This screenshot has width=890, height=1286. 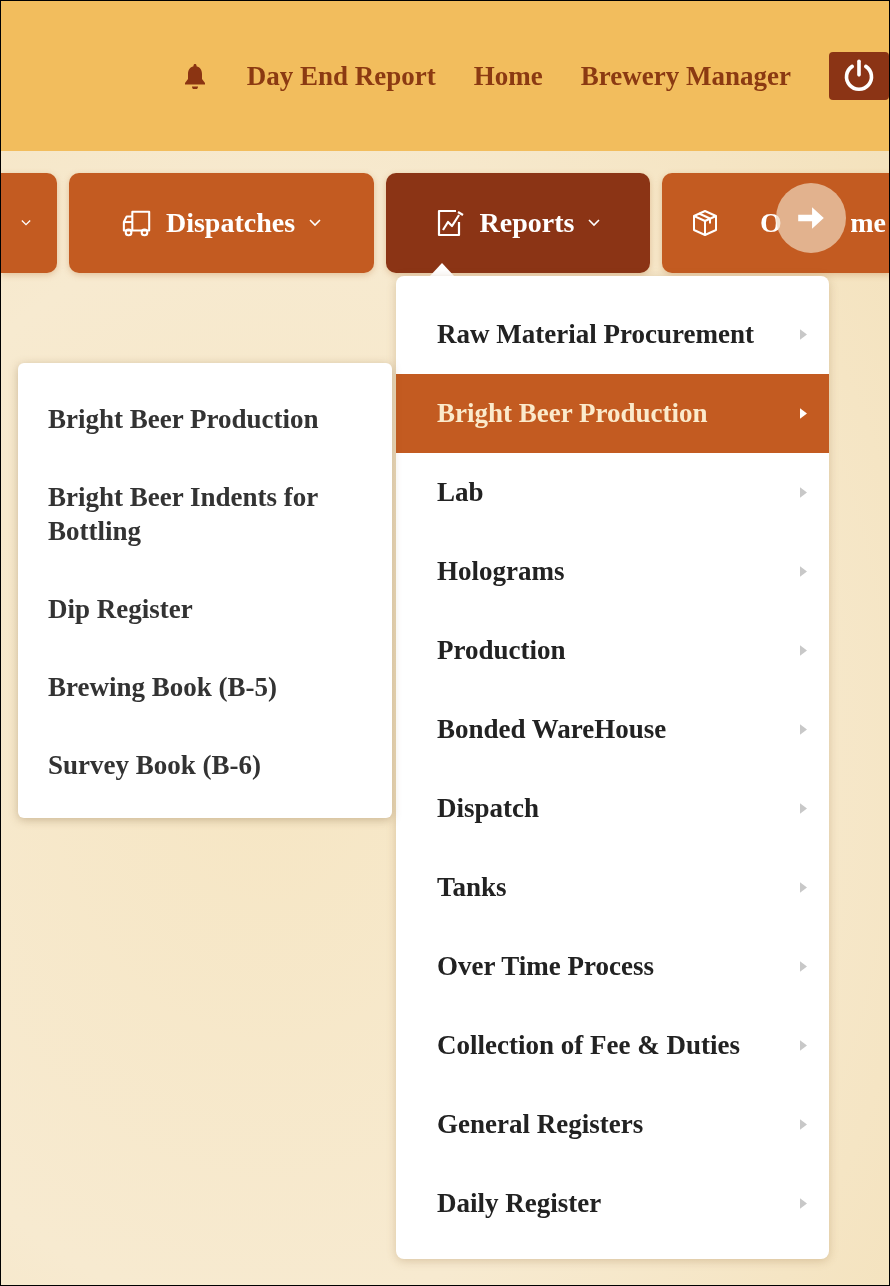 I want to click on submenu-item: Bright Beer Indents for Bottling, so click(x=205, y=514).